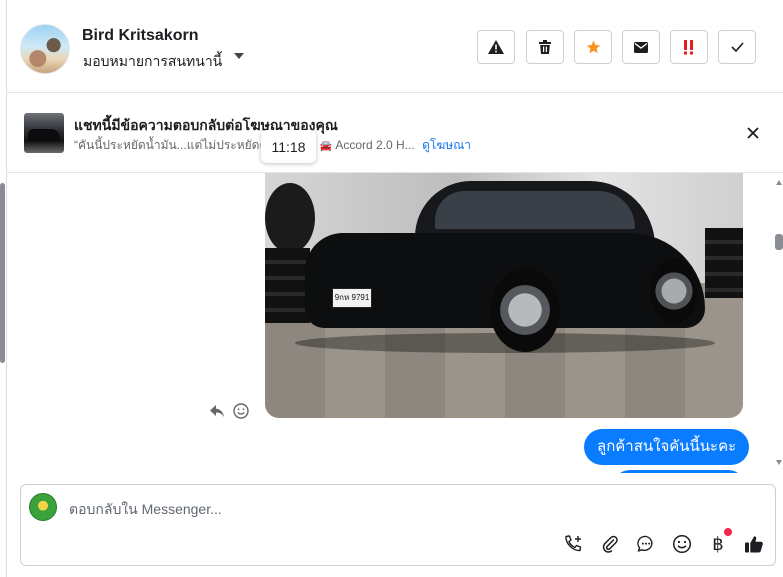 This screenshot has width=783, height=577. I want to click on chat-bubble-icon, so click(645, 543).